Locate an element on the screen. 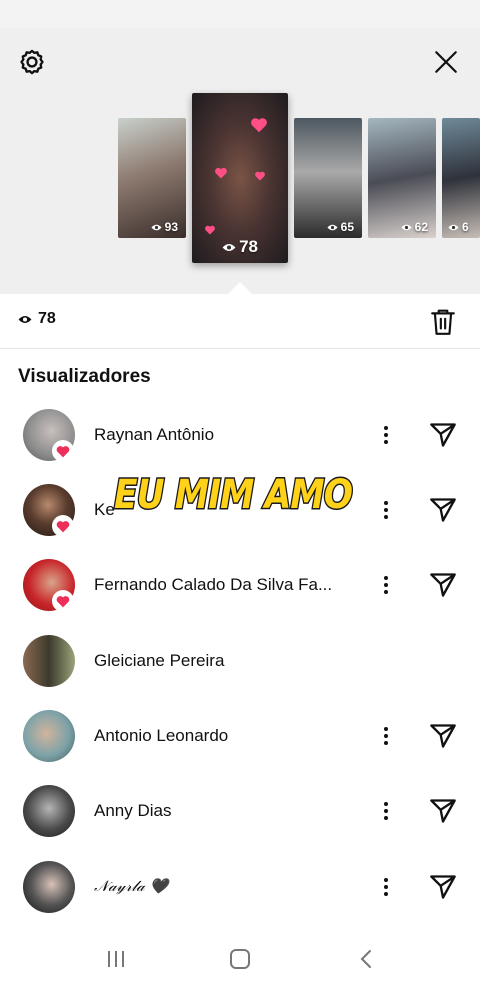 The height and width of the screenshot is (986, 480). story-count-label: 65 is located at coordinates (347, 227).